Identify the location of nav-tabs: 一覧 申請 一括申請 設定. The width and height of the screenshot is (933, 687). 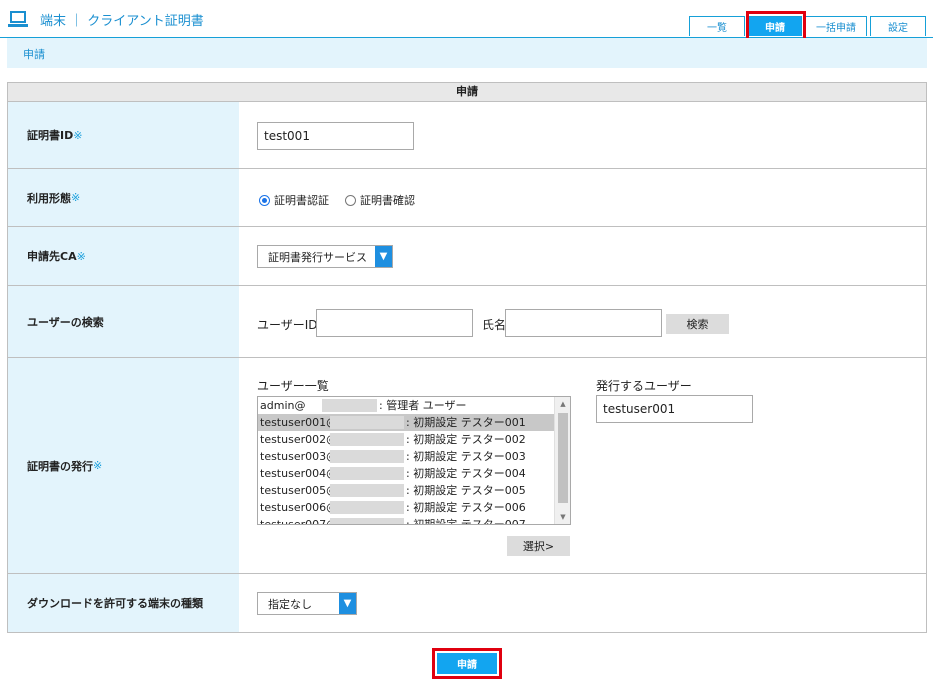
(807, 26).